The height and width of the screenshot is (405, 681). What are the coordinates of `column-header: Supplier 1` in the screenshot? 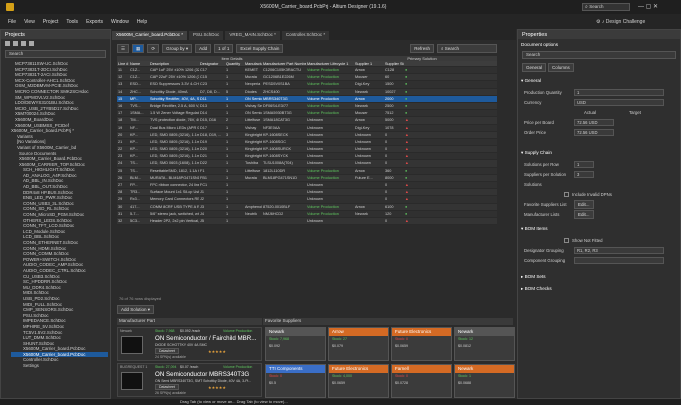 It's located at (369, 63).